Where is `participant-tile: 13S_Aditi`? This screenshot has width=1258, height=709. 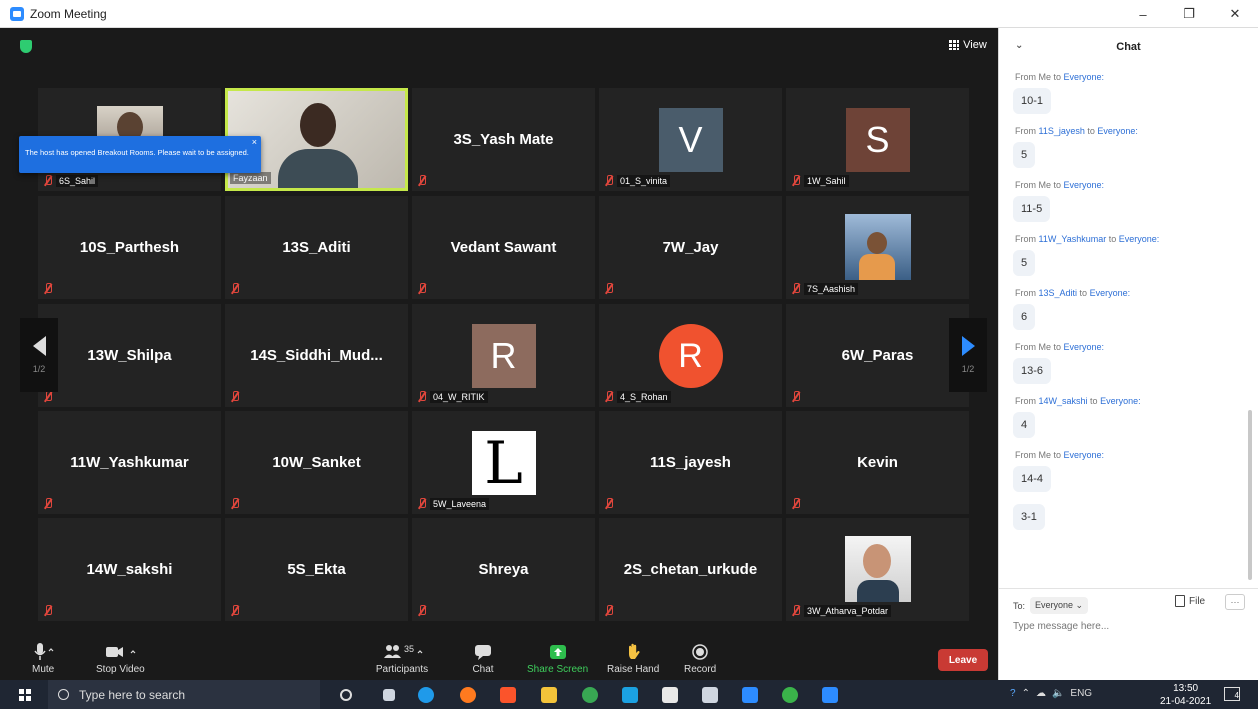
participant-tile: 13S_Aditi is located at coordinates (316, 247).